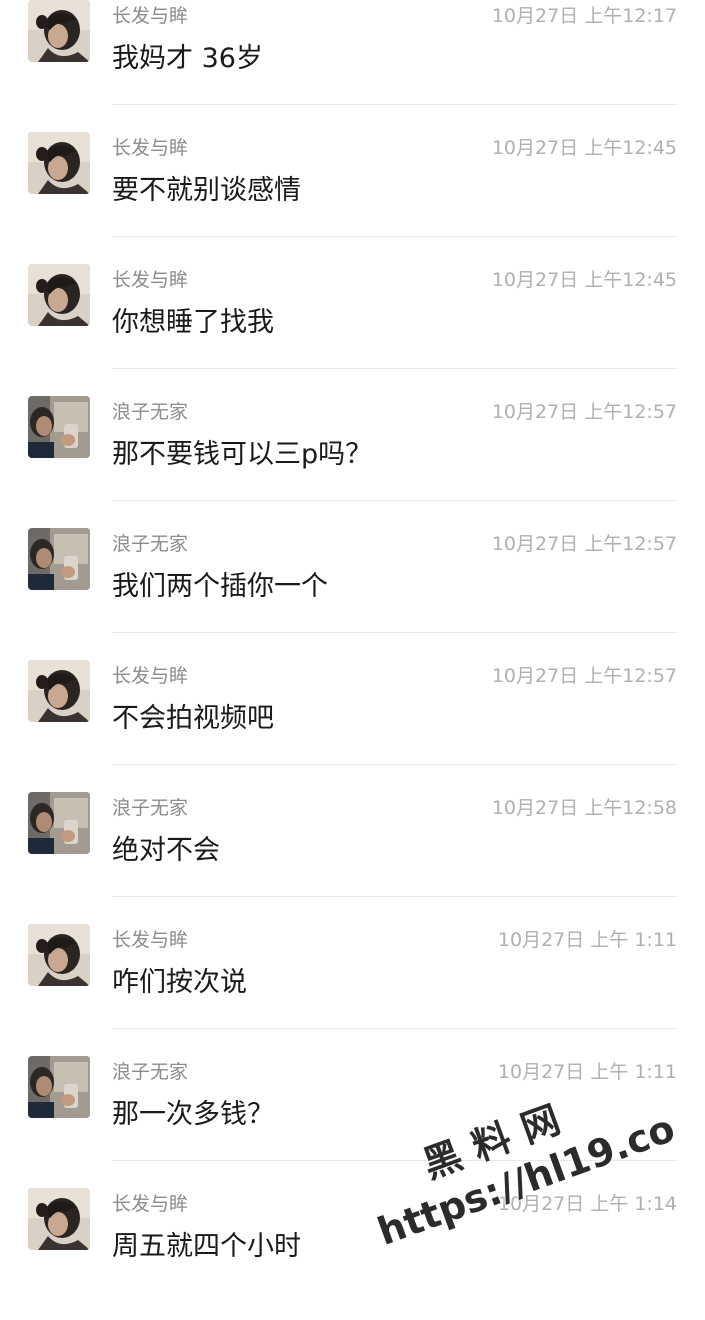 The height and width of the screenshot is (1320, 705). Describe the element at coordinates (187, 58) in the screenshot. I see `message-text: 我妈才 36岁` at that location.